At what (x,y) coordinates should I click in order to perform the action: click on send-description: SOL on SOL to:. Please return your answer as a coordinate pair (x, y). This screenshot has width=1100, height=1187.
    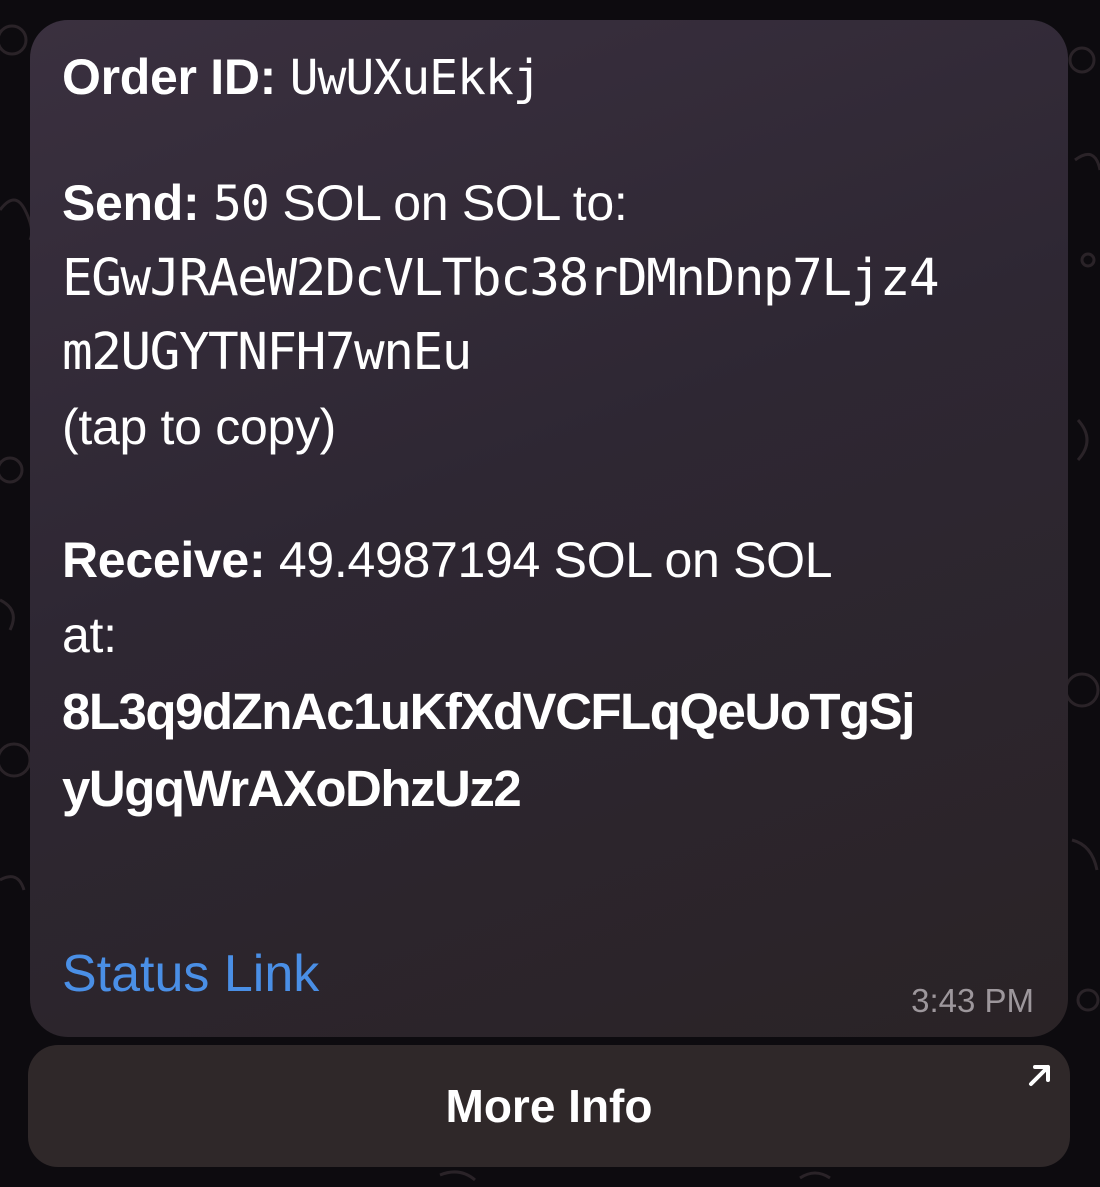
    Looking at the image, I should click on (448, 203).